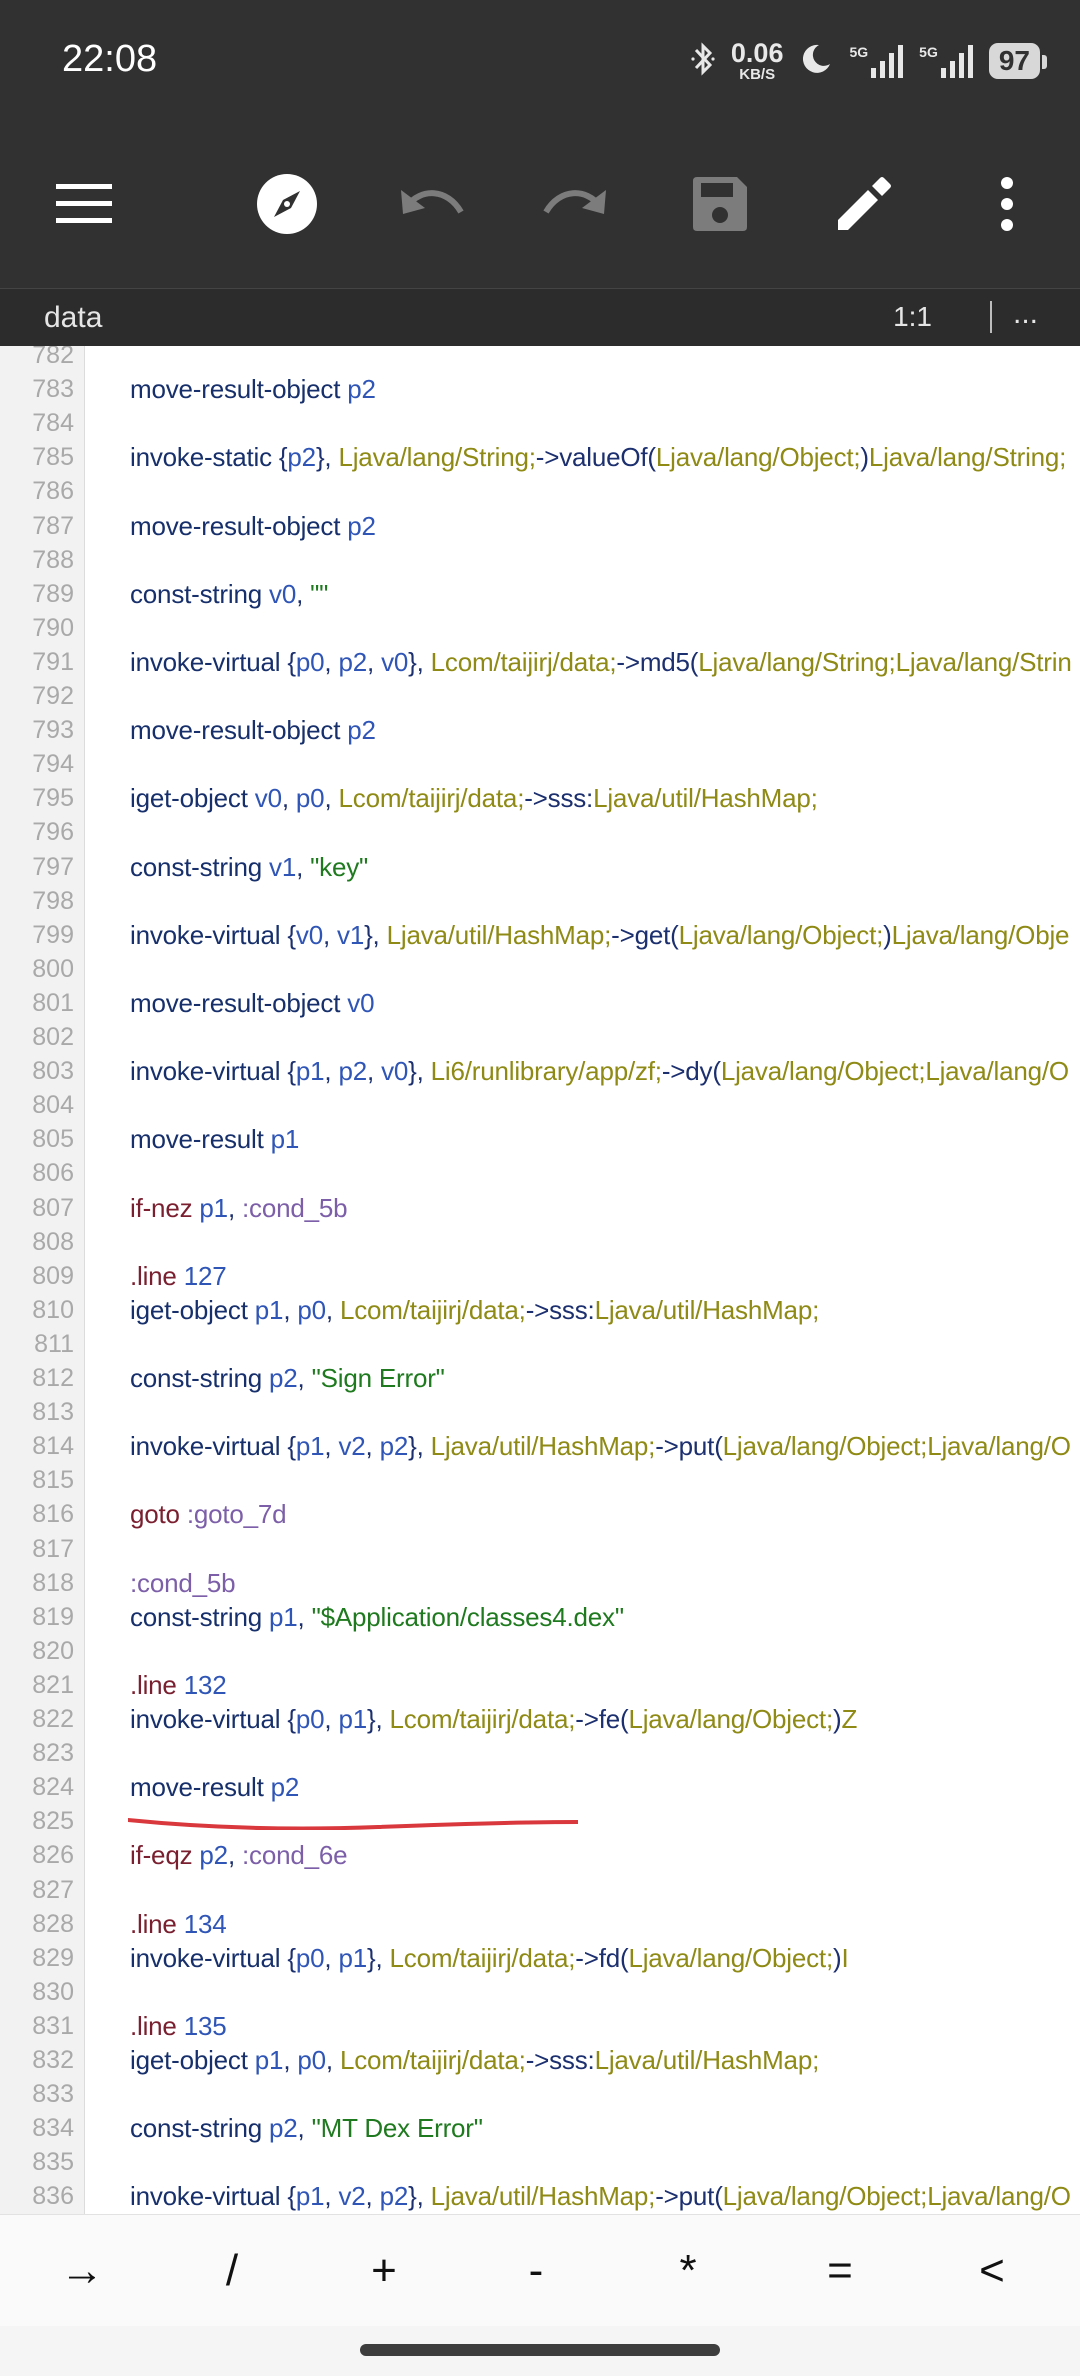  What do you see at coordinates (575, 204) in the screenshot?
I see `redo-icon` at bounding box center [575, 204].